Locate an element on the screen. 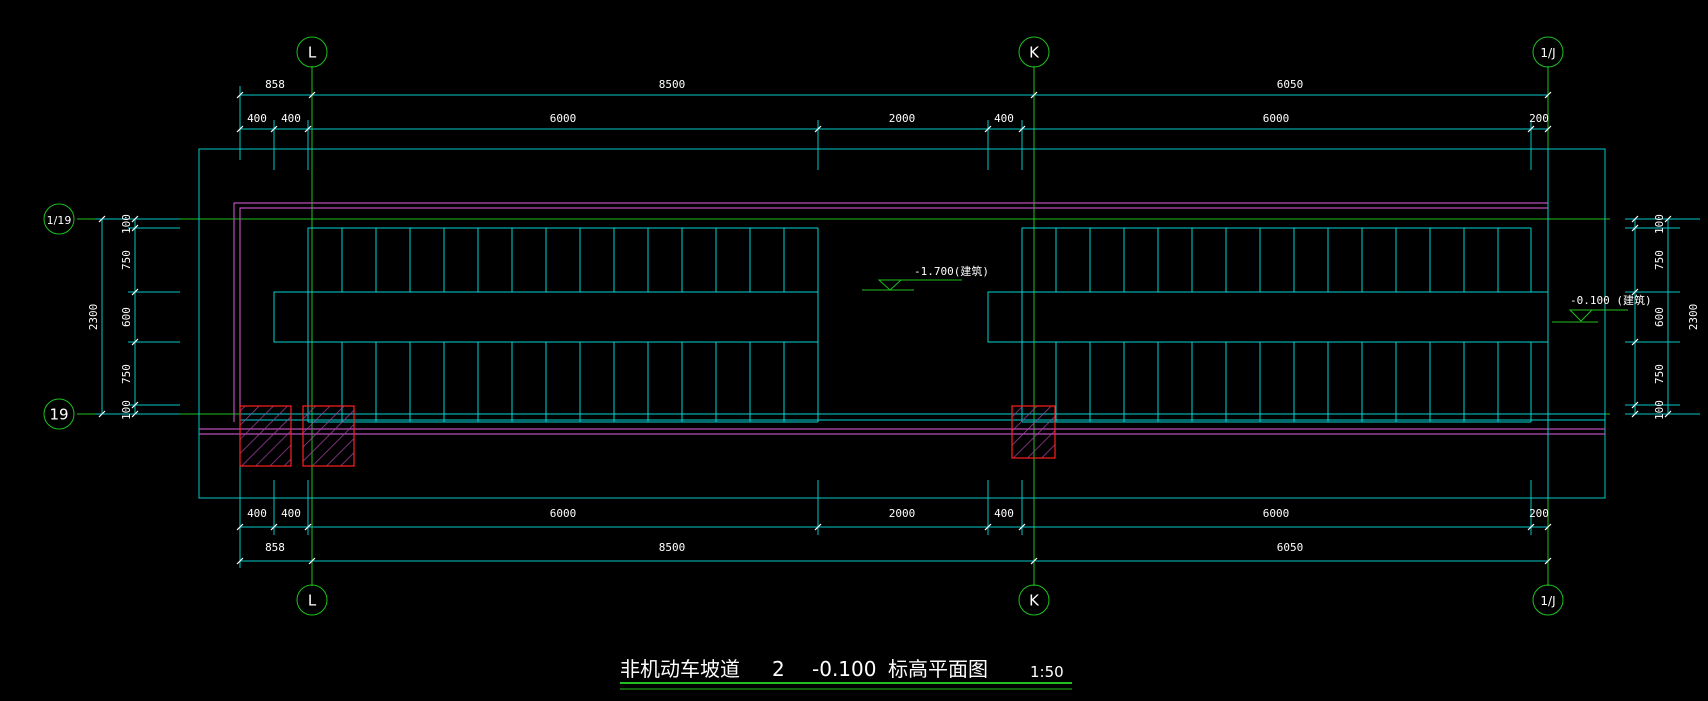 This screenshot has width=1708, height=701. dims-top-row1: 858 8500 6050 is located at coordinates (784, 84).